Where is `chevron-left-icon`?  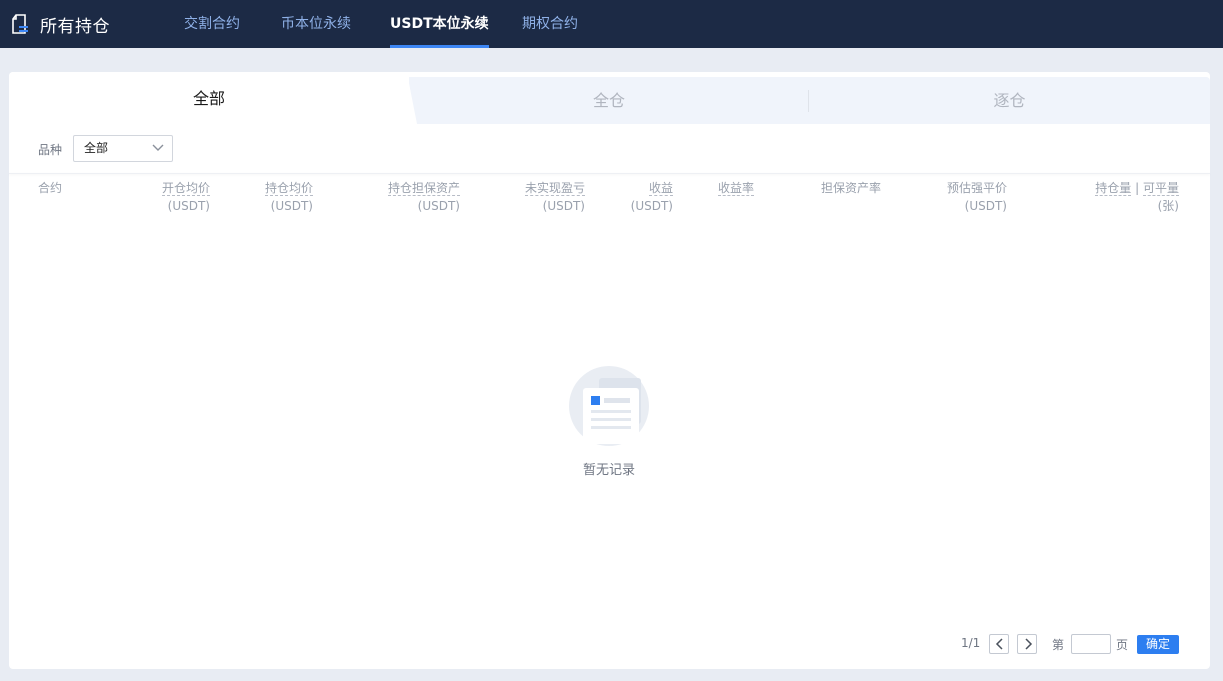 chevron-left-icon is located at coordinates (999, 644).